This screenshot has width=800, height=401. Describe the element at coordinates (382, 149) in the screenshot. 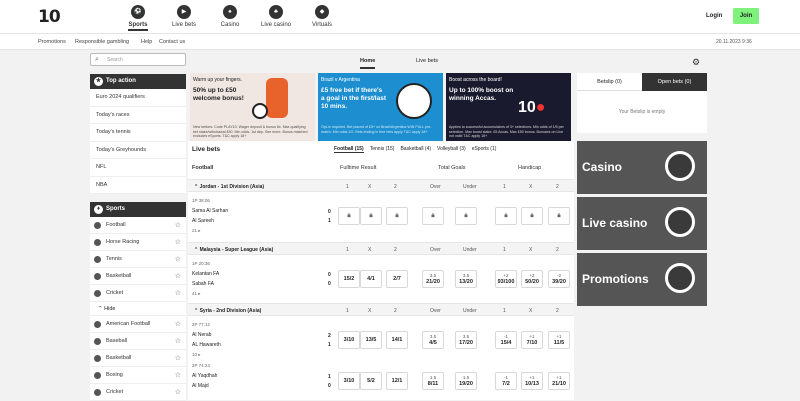

I see `tab-tennis: Tennis (15)` at that location.